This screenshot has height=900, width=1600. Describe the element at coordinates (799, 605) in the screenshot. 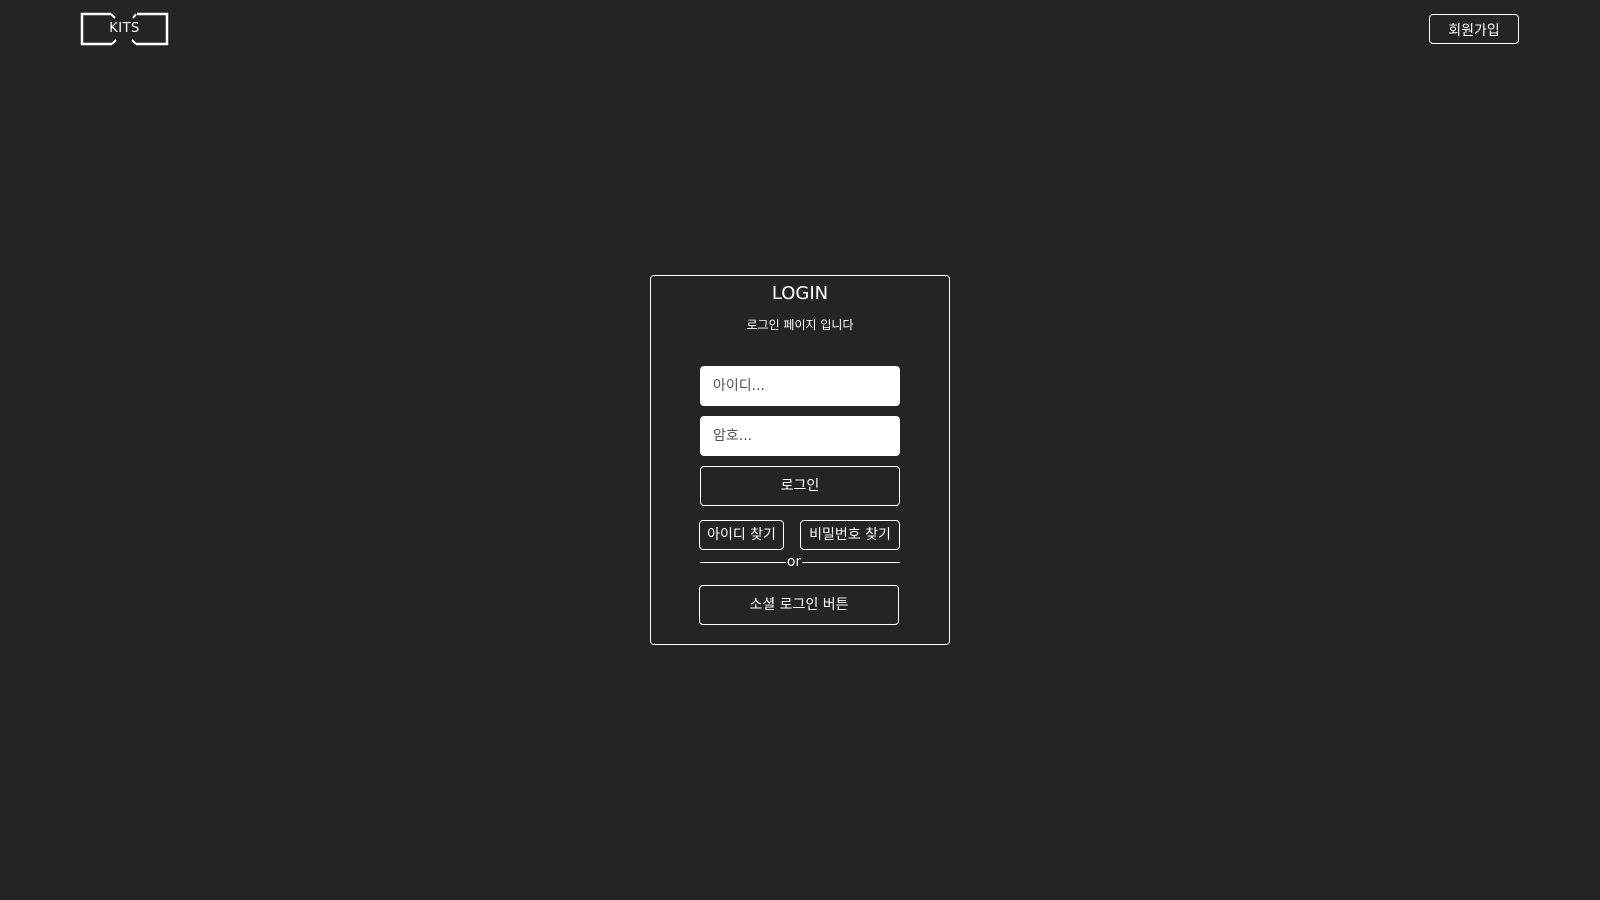

I see `social-login-button: 소셜 로그인 버튼` at that location.